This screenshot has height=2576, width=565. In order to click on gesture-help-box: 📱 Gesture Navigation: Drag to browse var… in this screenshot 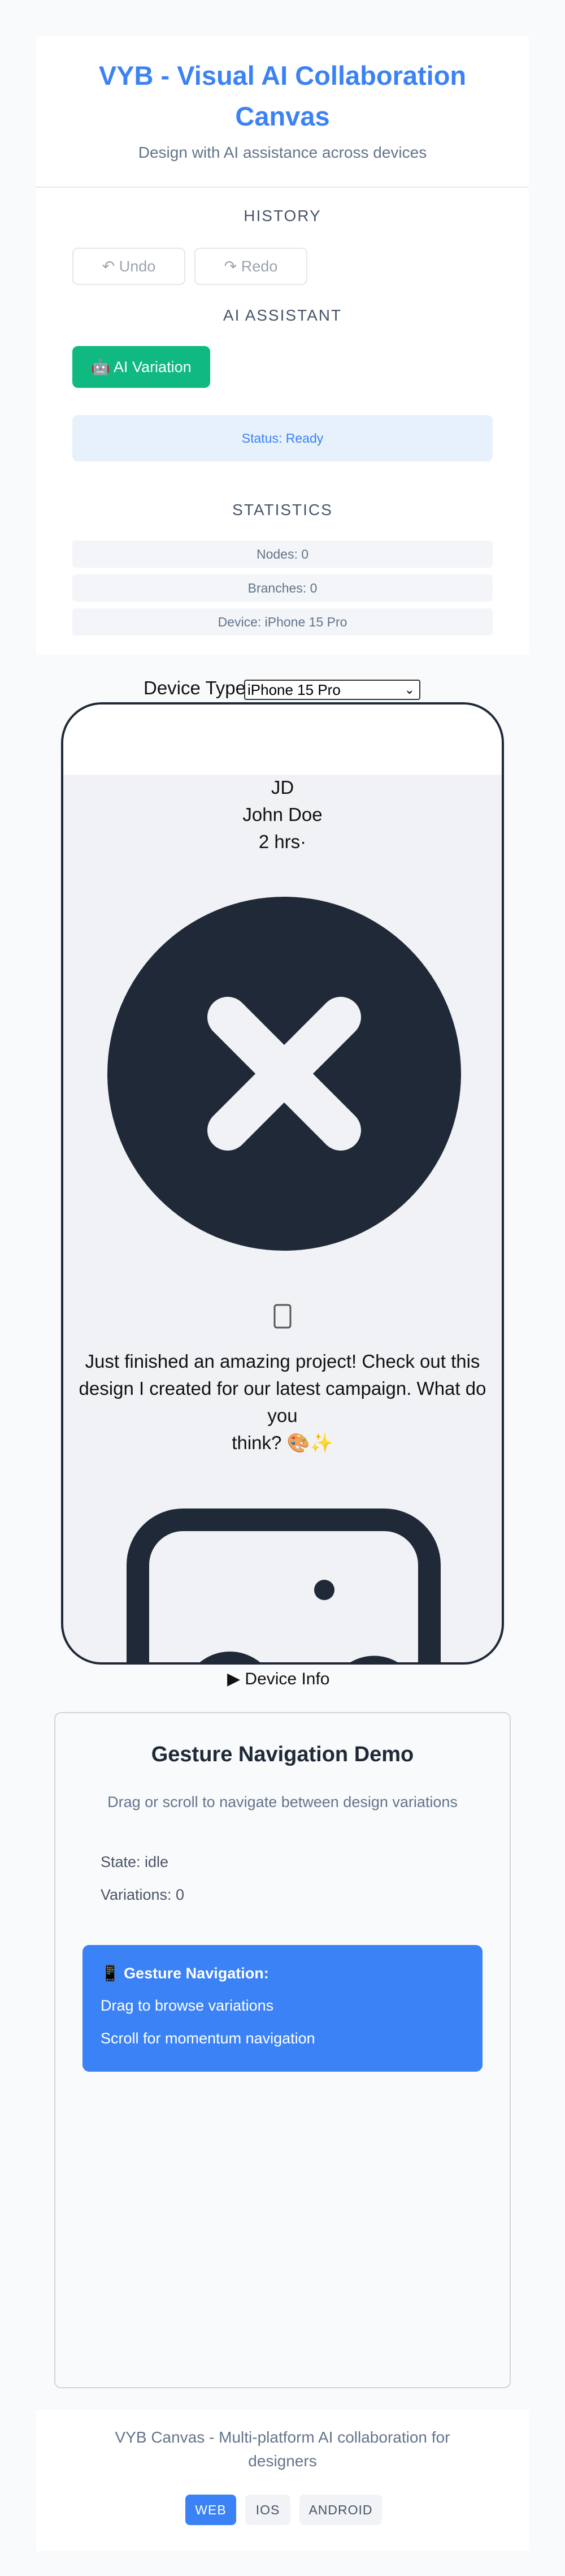, I will do `click(282, 2008)`.